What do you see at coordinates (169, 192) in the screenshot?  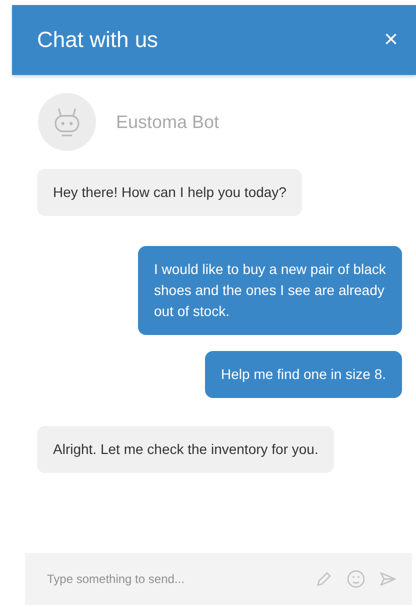 I see `message-bubble: Hey there! How can I help you today?` at bounding box center [169, 192].